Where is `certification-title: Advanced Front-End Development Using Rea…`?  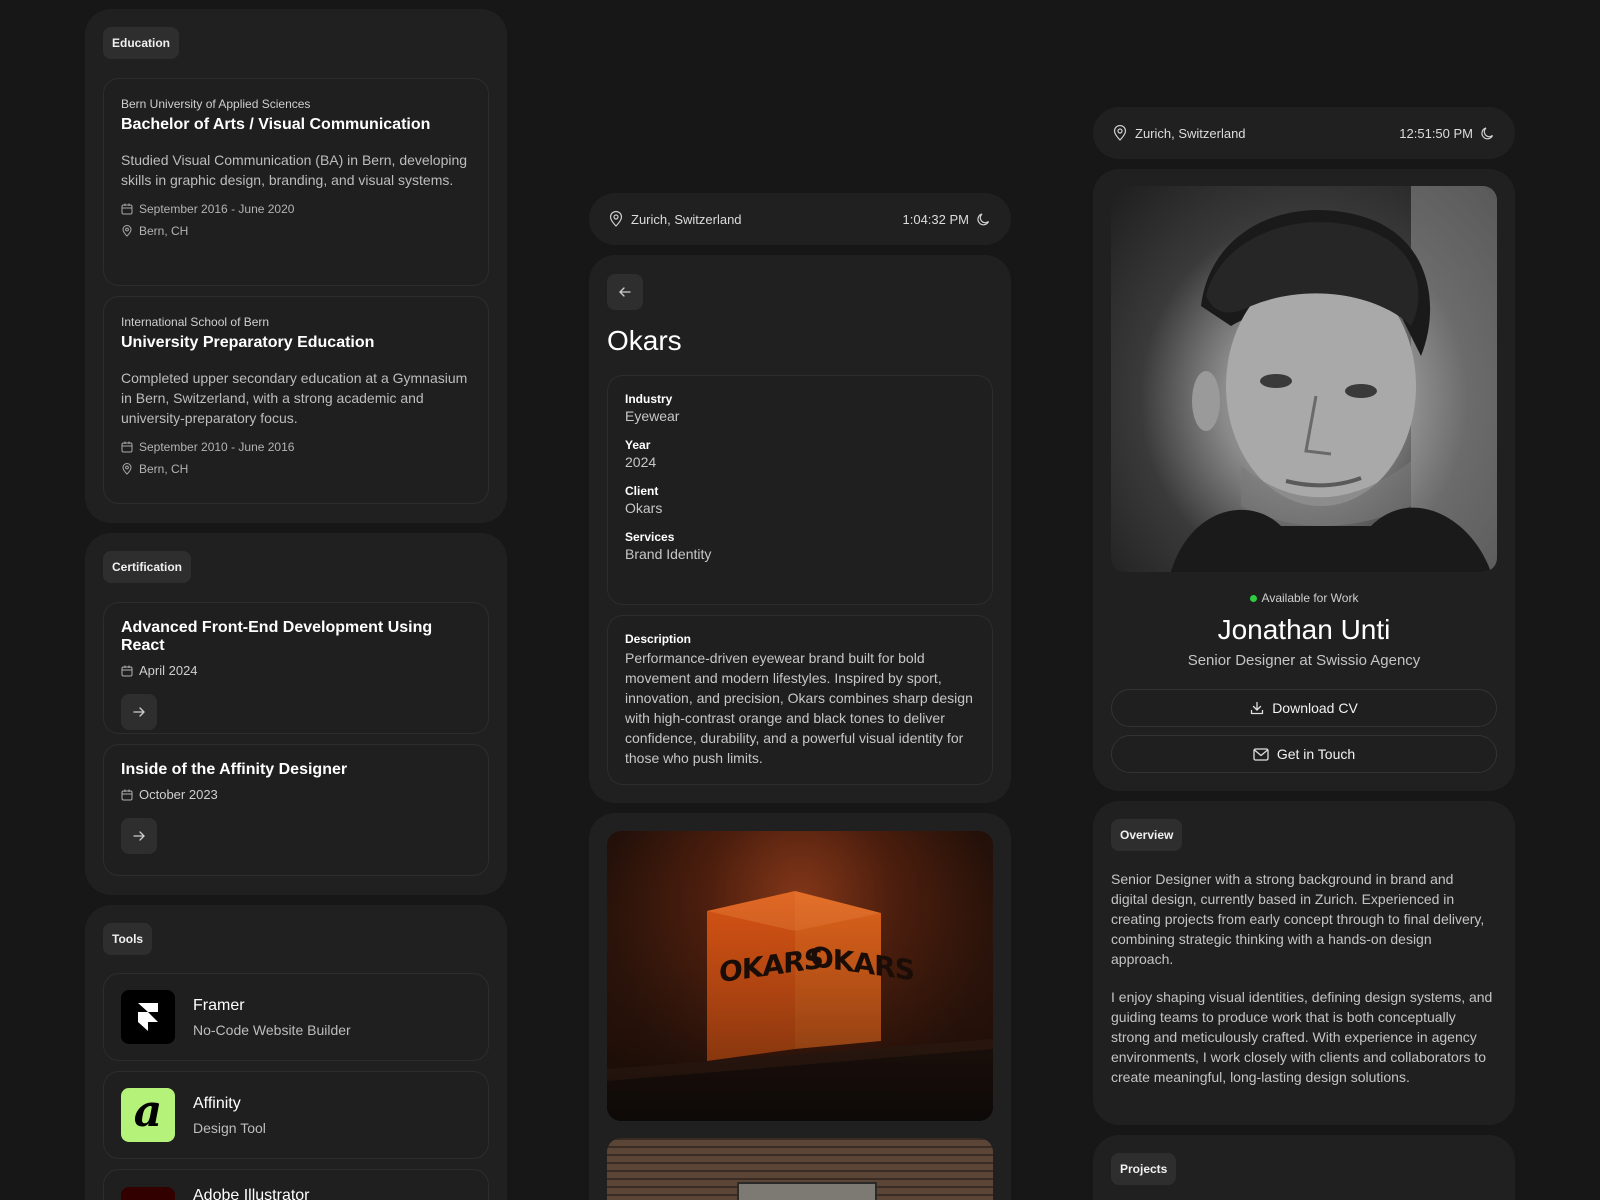 certification-title: Advanced Front-End Development Using Rea… is located at coordinates (277, 636).